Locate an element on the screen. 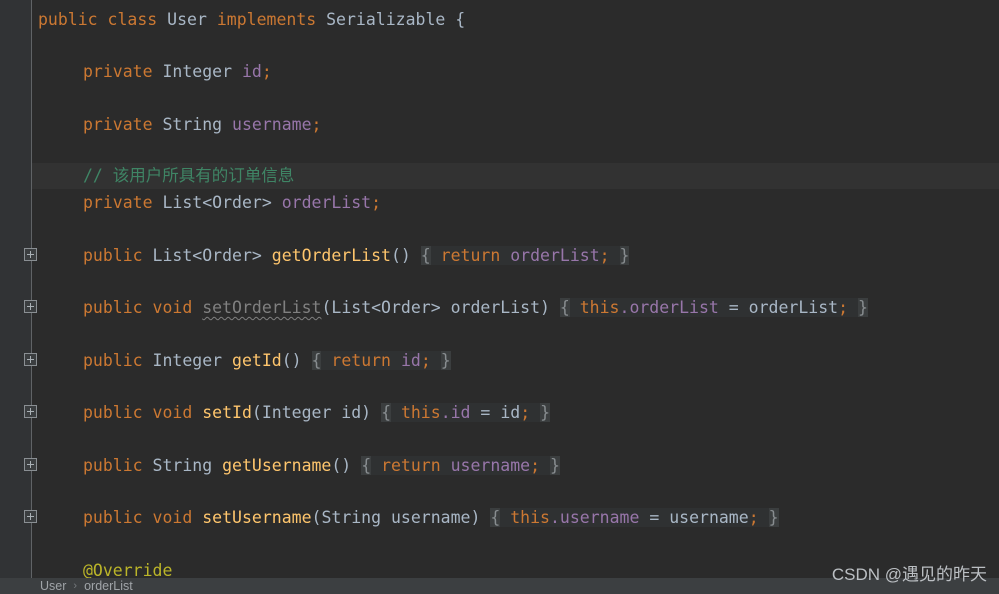  breadcrumb-class: User is located at coordinates (53, 586).